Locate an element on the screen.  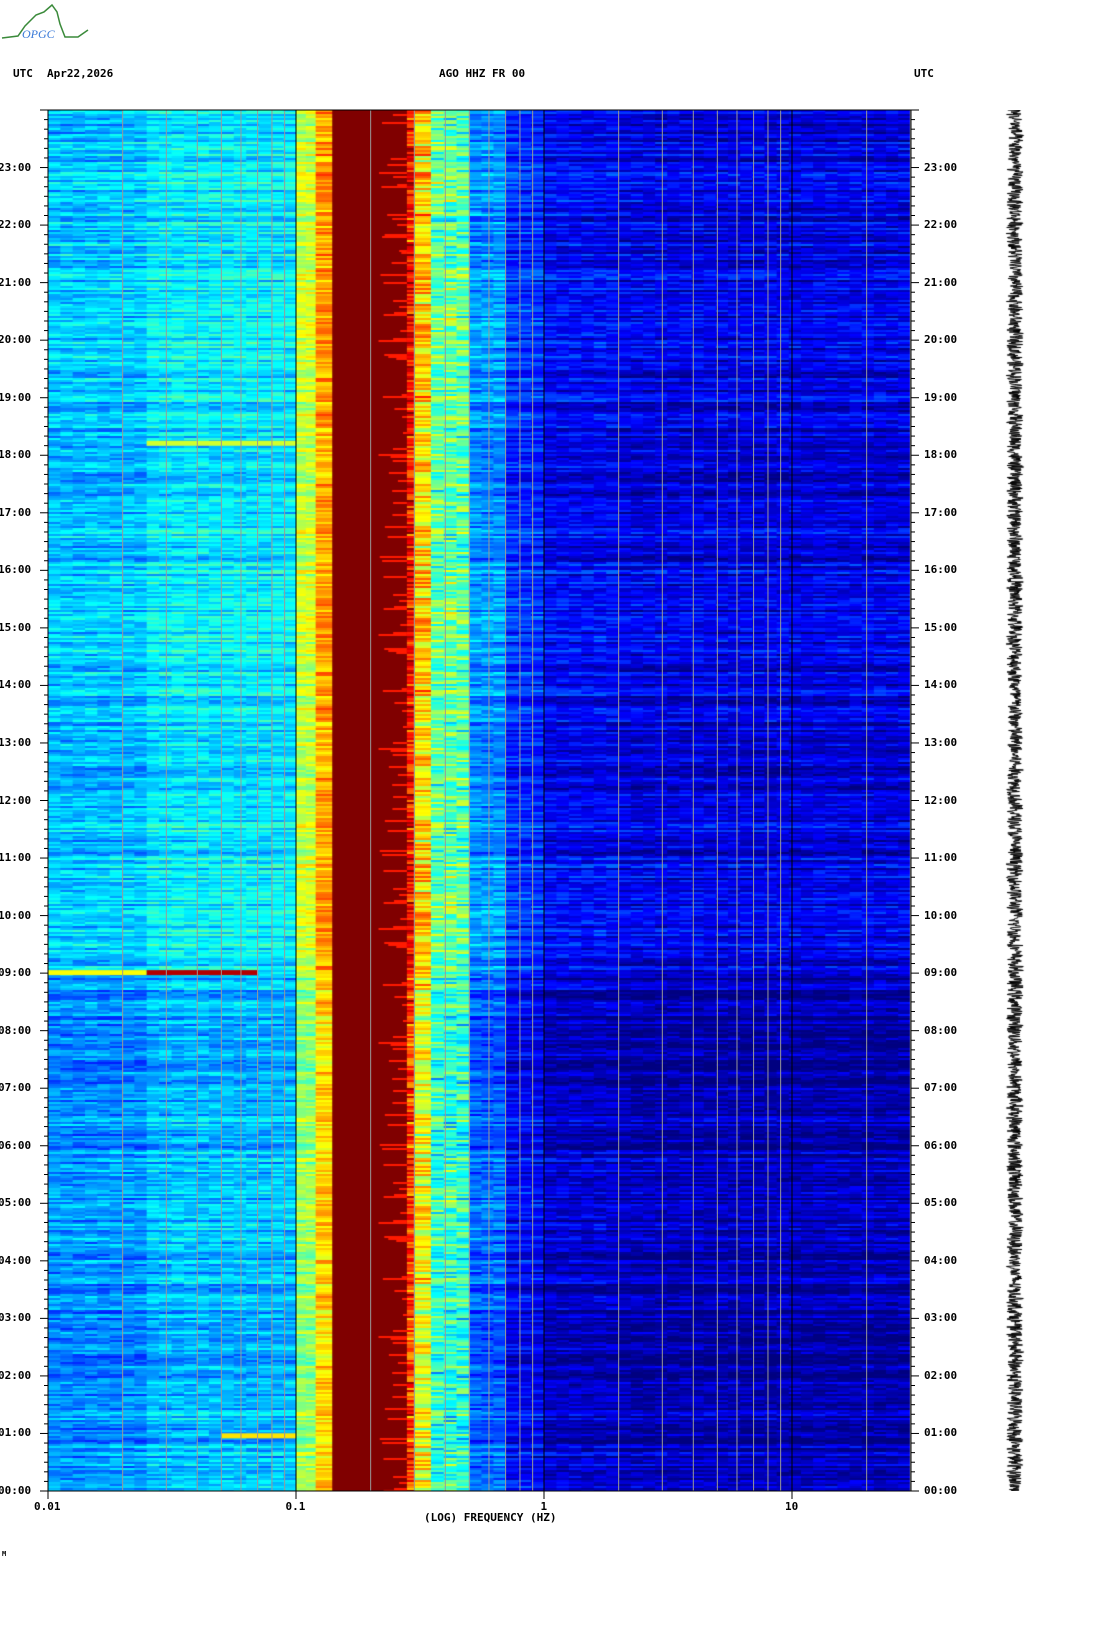
right-y-tick-label: 21:00 is located at coordinates (941, 282).